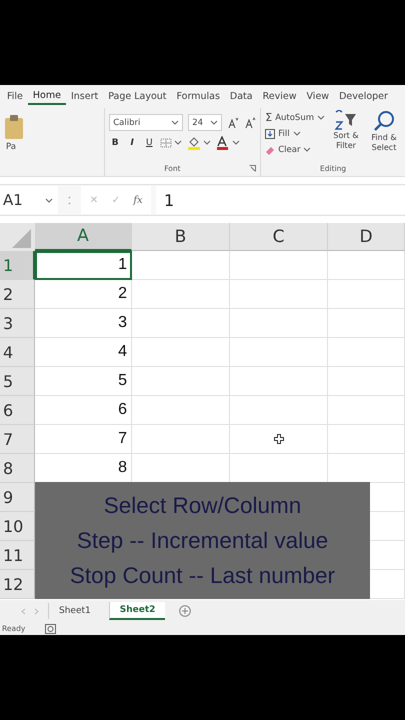  I want to click on editing-button: Σ AutoSum, so click(295, 117).